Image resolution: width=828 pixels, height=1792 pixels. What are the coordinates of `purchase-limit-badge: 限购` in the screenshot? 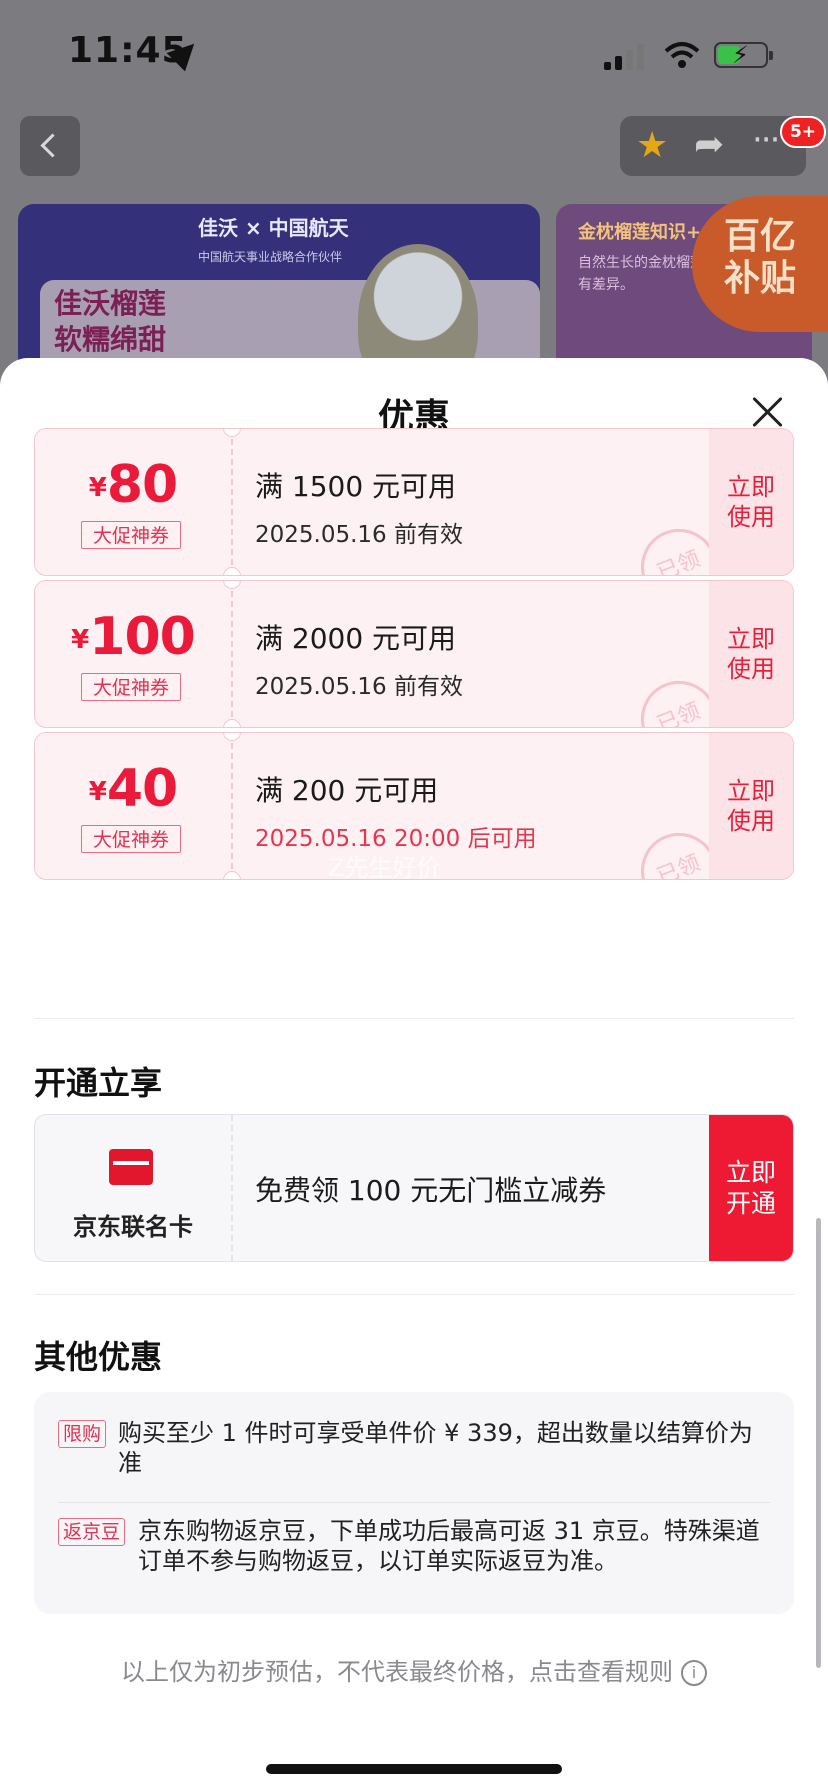 It's located at (82, 1434).